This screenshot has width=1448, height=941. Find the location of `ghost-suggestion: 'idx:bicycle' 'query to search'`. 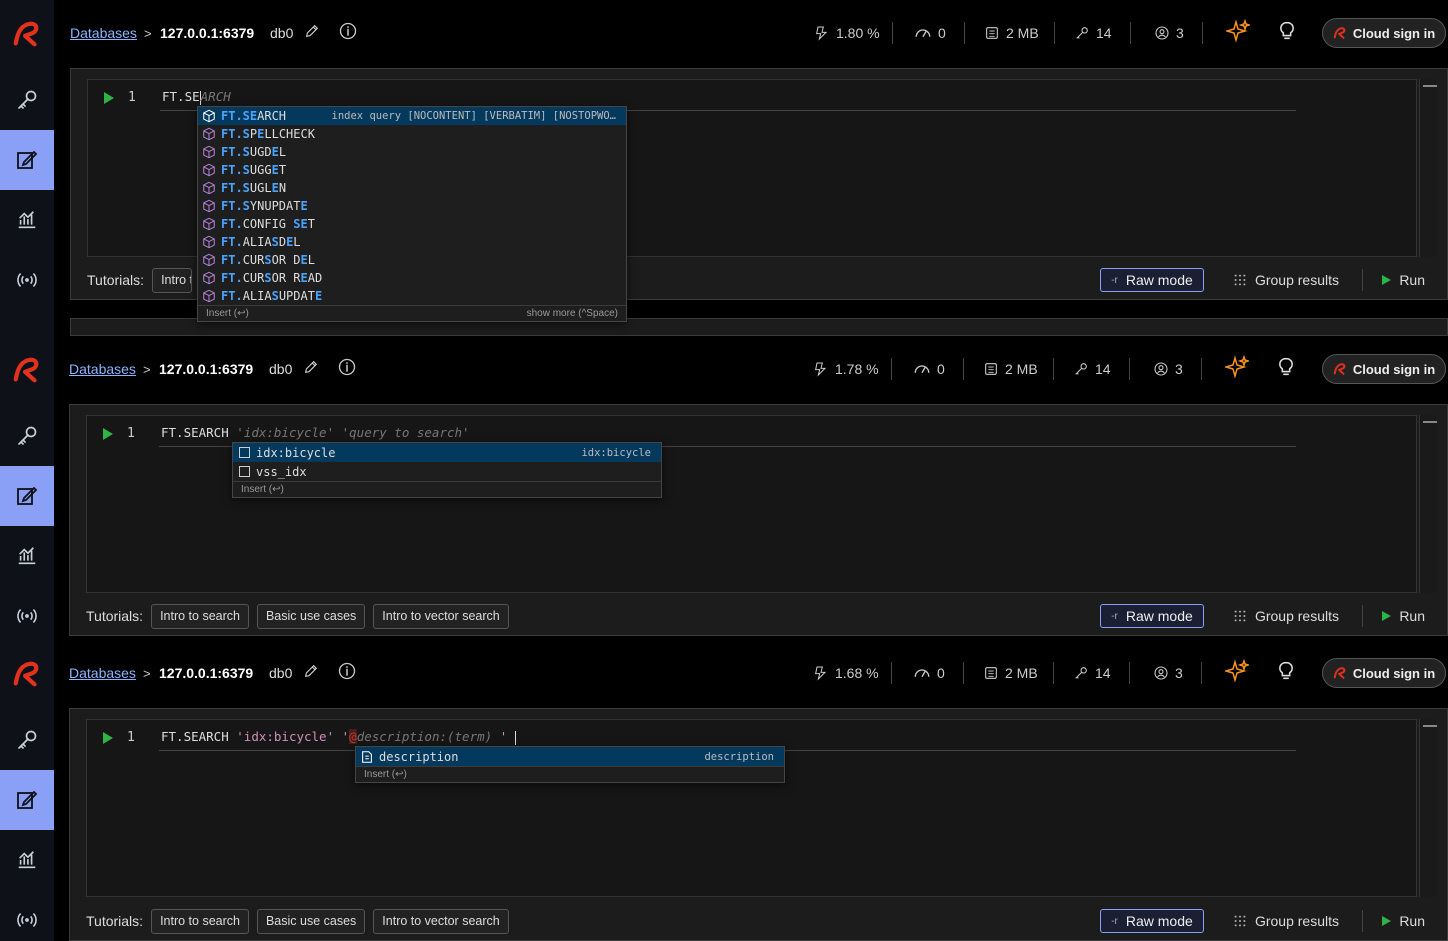

ghost-suggestion: 'idx:bicycle' 'query to search' is located at coordinates (353, 432).